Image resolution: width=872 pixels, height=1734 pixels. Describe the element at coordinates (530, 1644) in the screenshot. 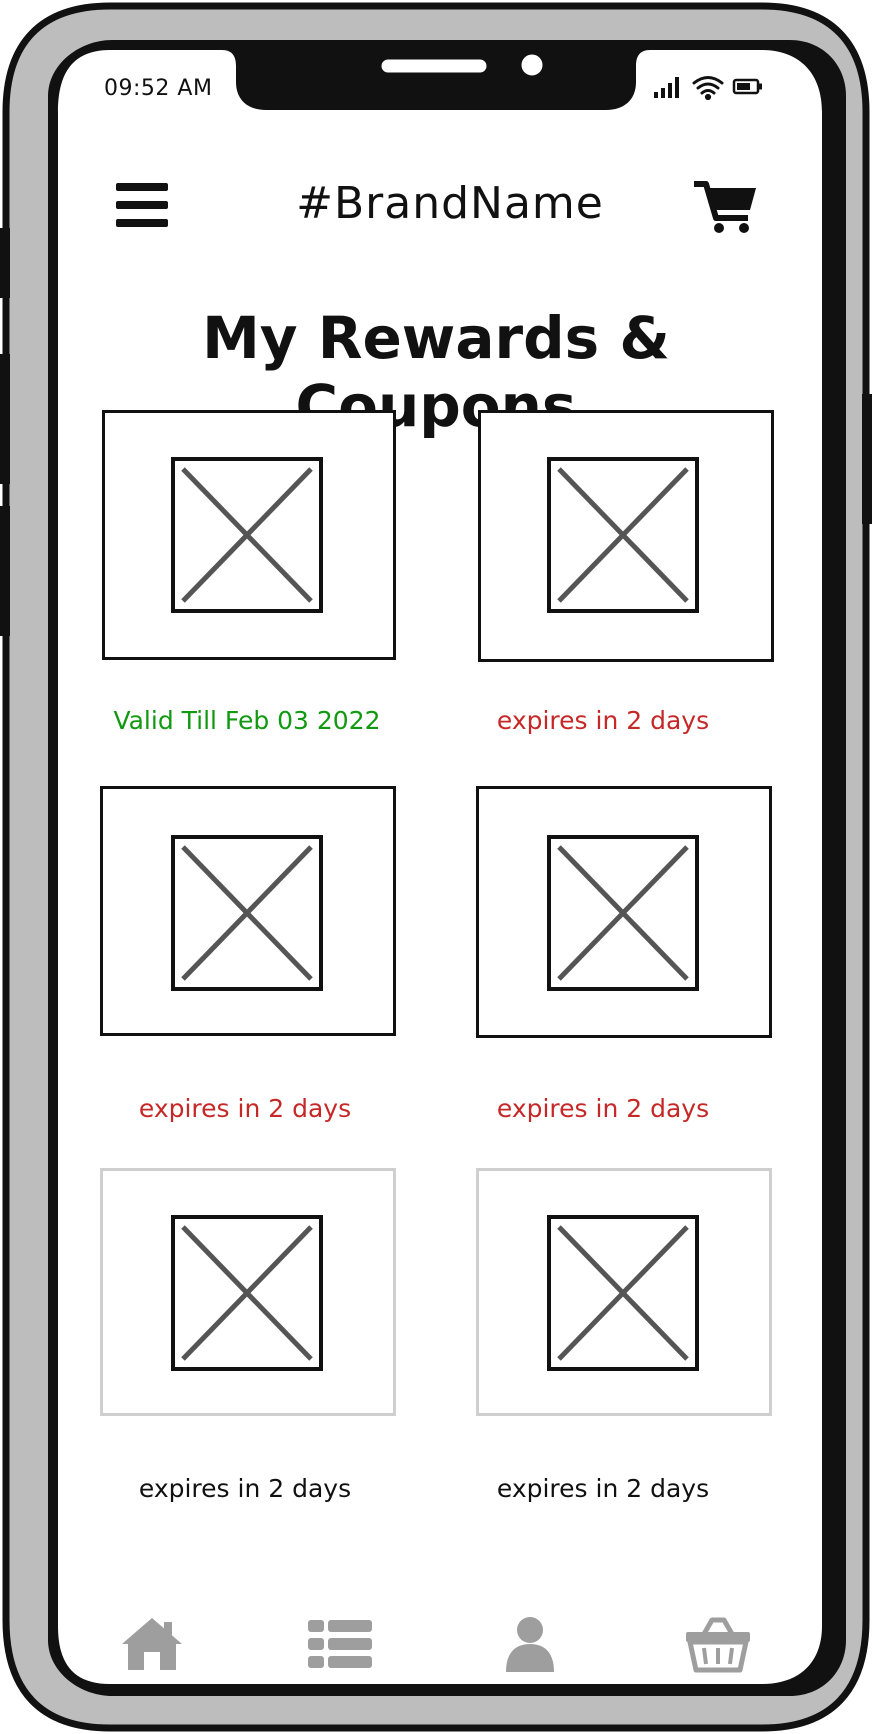

I see `user-icon` at that location.